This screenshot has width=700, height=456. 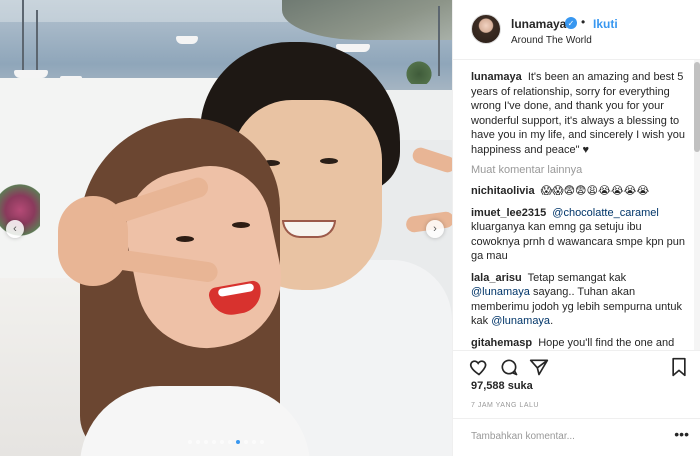 What do you see at coordinates (501, 343) in the screenshot?
I see `comment-author-link: gitahemasp` at bounding box center [501, 343].